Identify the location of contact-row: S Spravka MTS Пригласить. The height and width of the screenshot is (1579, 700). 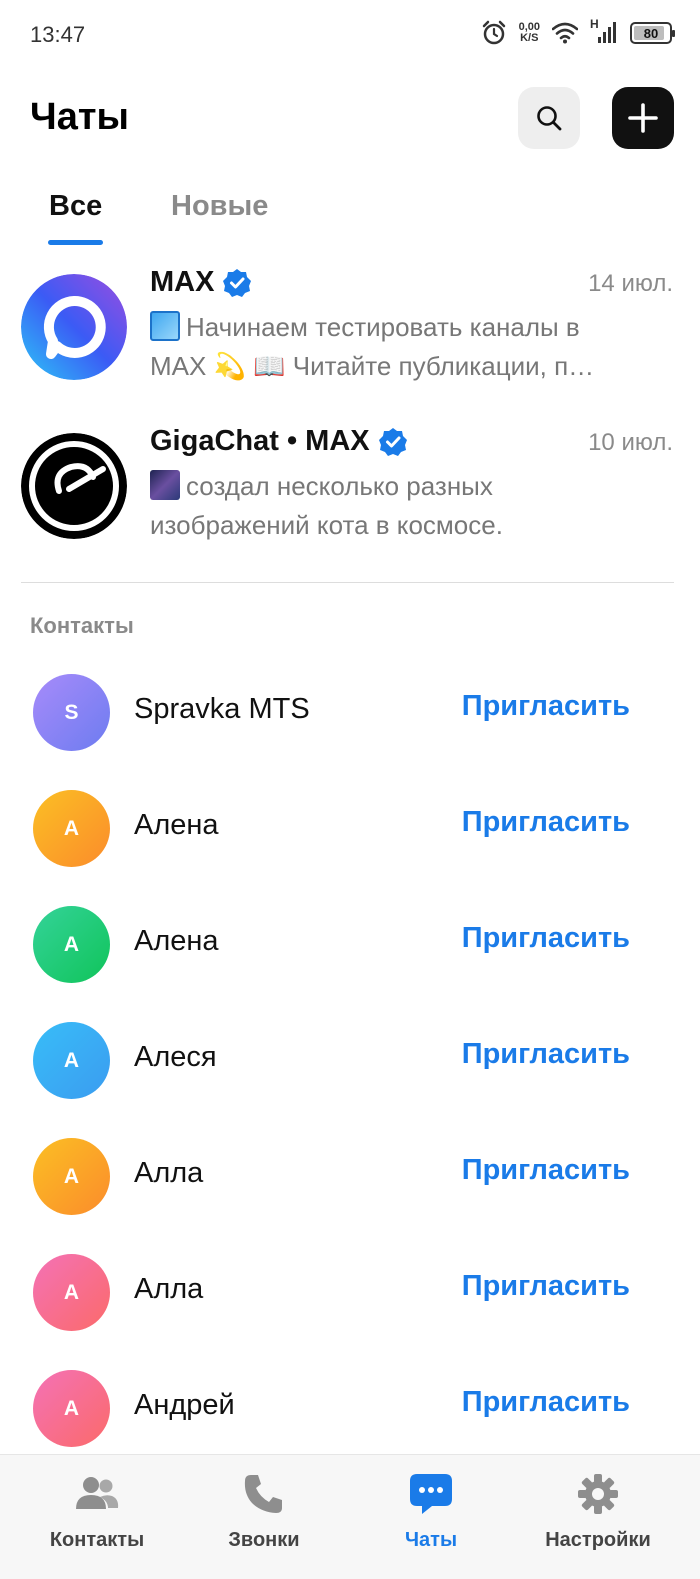
(350, 712).